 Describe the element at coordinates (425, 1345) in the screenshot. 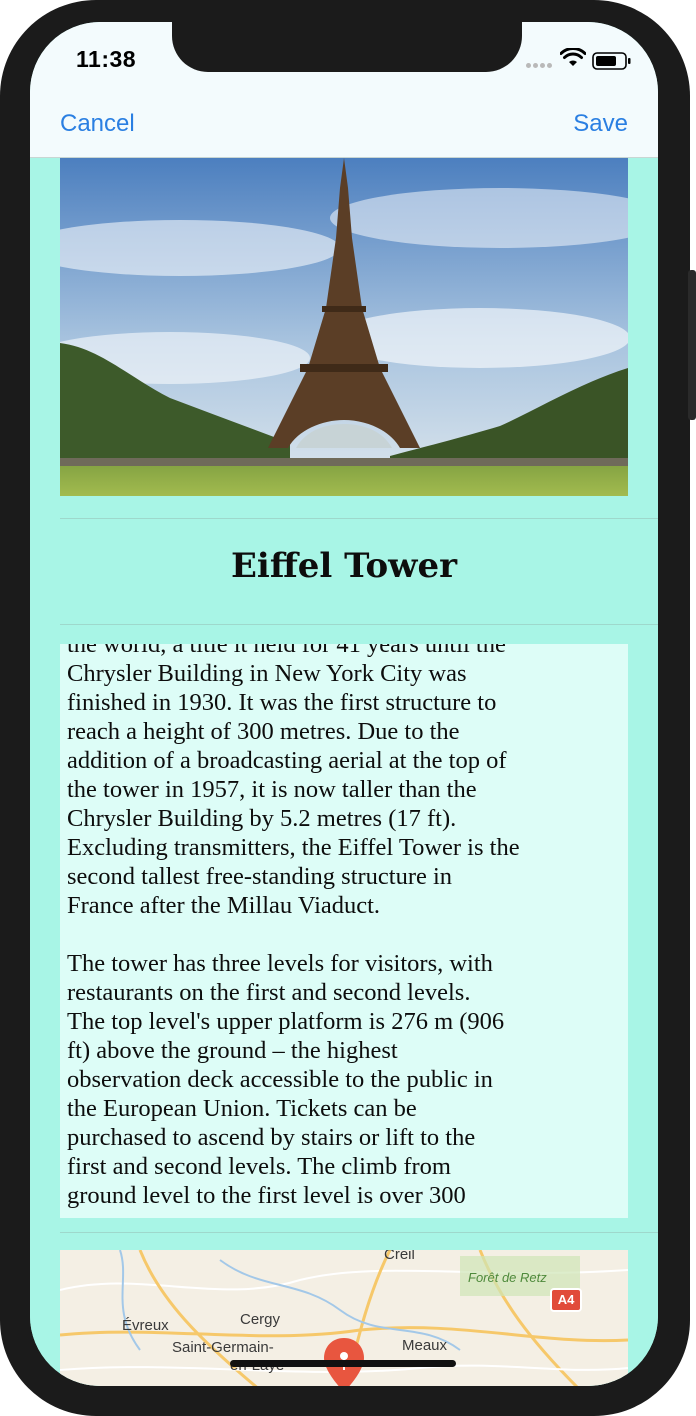

I see `map-label-meaux: Meaux` at that location.